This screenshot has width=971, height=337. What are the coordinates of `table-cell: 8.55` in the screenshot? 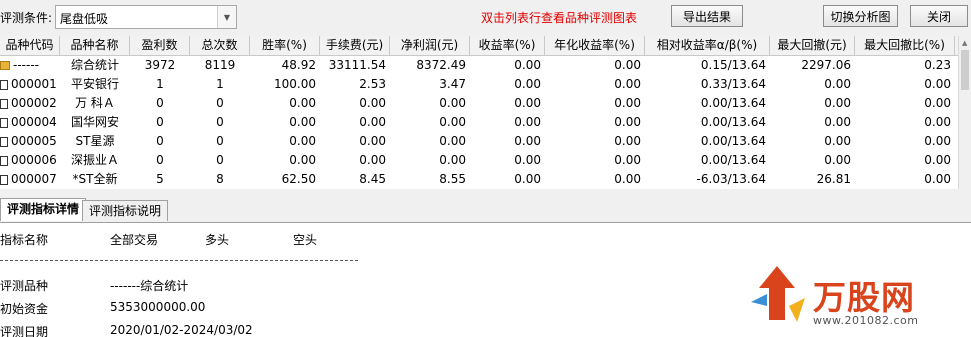 It's located at (452, 179).